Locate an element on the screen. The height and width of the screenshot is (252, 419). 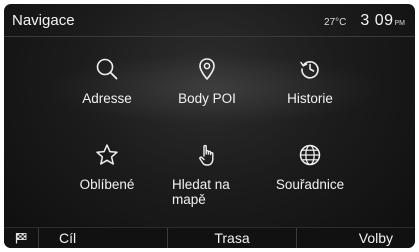
history-icon is located at coordinates (309, 70).